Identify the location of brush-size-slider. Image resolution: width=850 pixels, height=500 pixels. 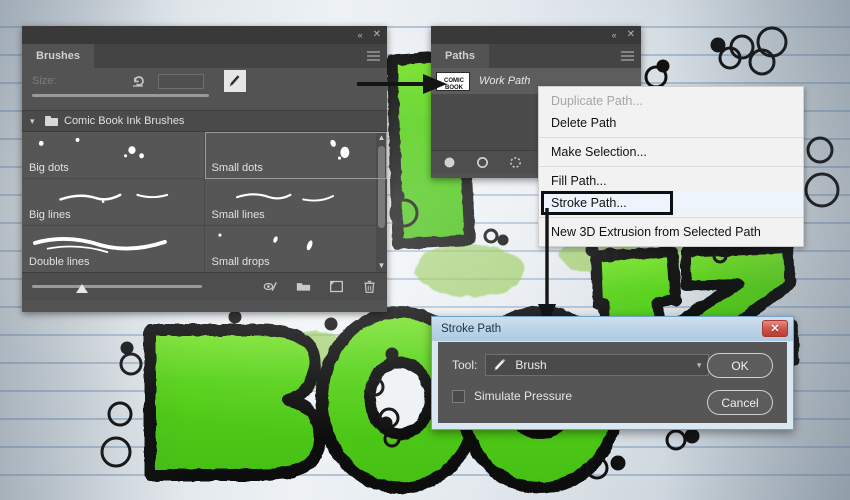
(204, 102).